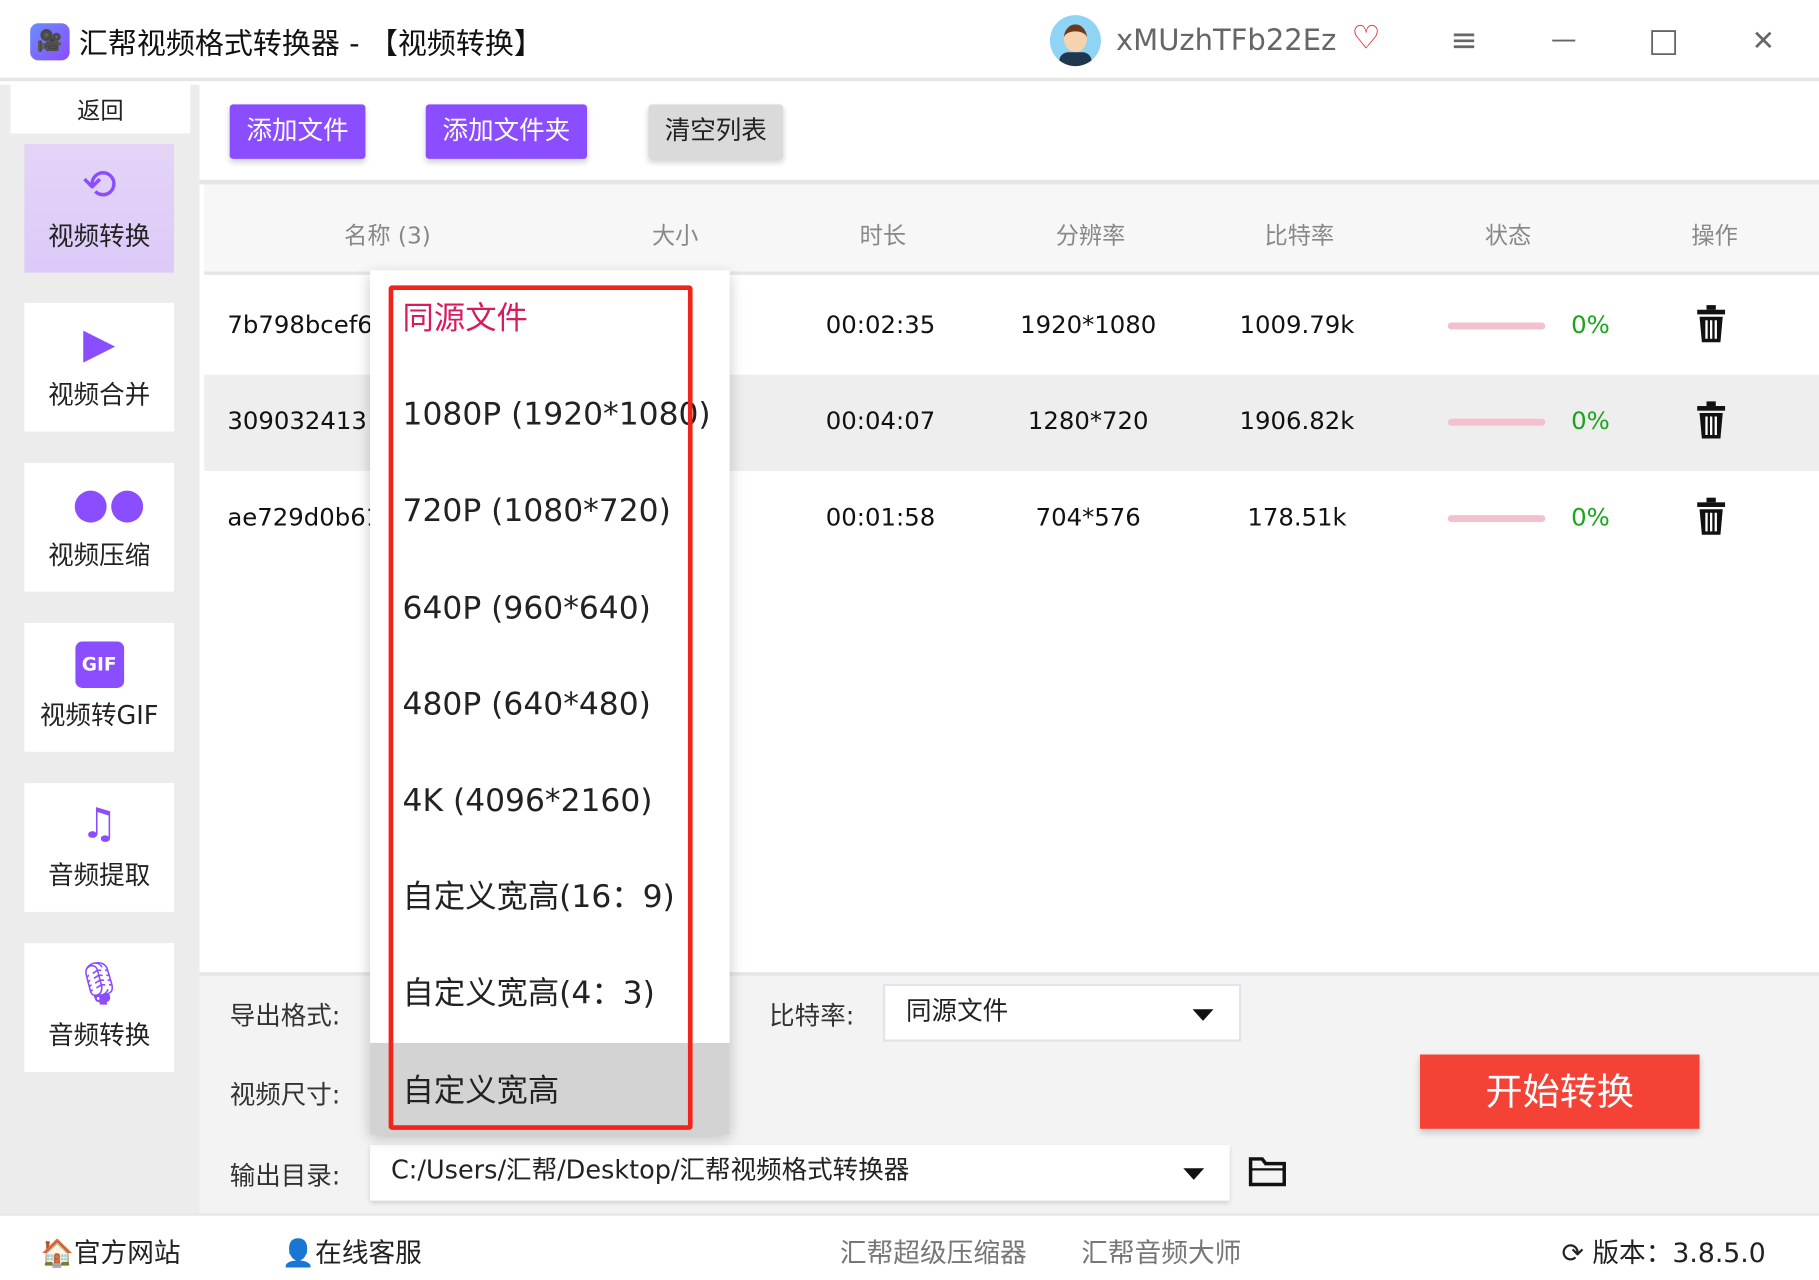 The image size is (1819, 1280). I want to click on username: xMUzhTFb22Ez, so click(1226, 40).